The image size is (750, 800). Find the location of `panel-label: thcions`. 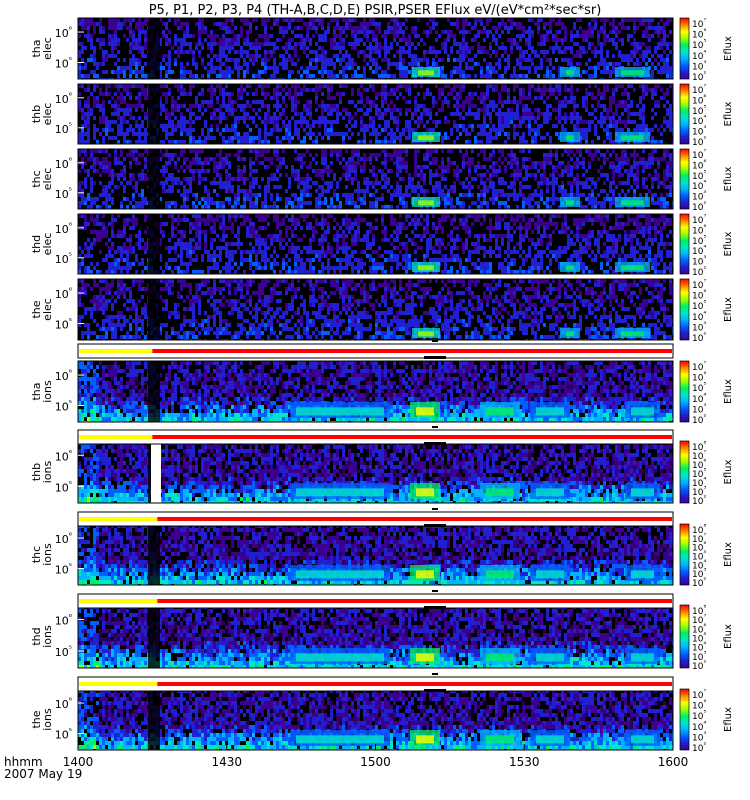

panel-label: thcions is located at coordinates (42, 554).